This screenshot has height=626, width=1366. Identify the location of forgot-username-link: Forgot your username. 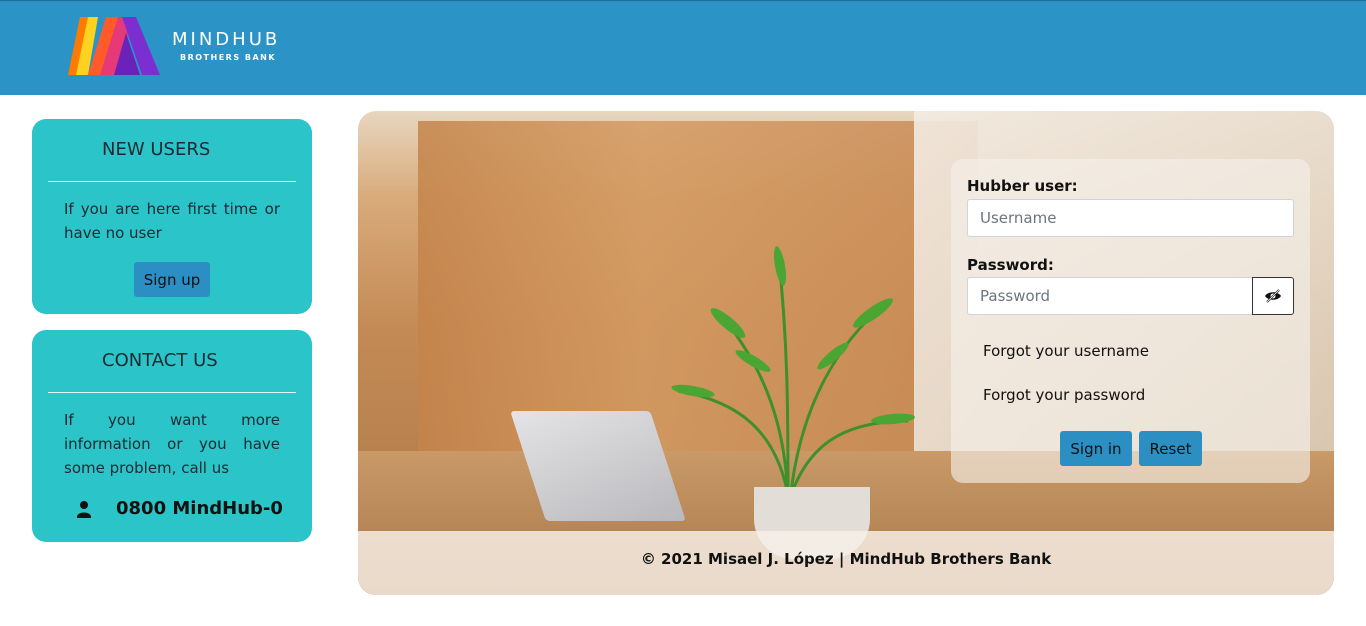
(1066, 351).